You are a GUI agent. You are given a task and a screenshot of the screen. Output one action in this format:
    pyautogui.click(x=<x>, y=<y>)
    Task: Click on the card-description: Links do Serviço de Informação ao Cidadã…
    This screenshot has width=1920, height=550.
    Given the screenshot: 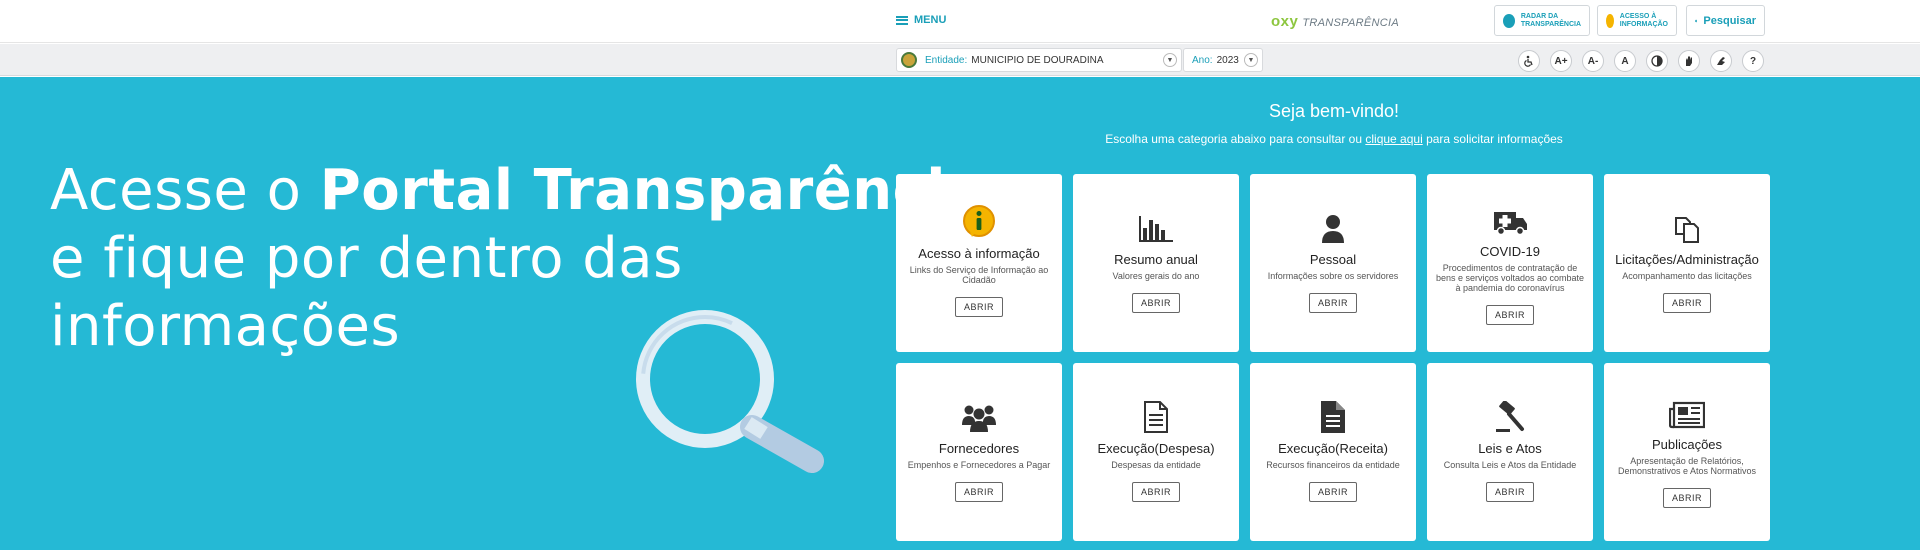 What is the action you would take?
    pyautogui.click(x=979, y=275)
    